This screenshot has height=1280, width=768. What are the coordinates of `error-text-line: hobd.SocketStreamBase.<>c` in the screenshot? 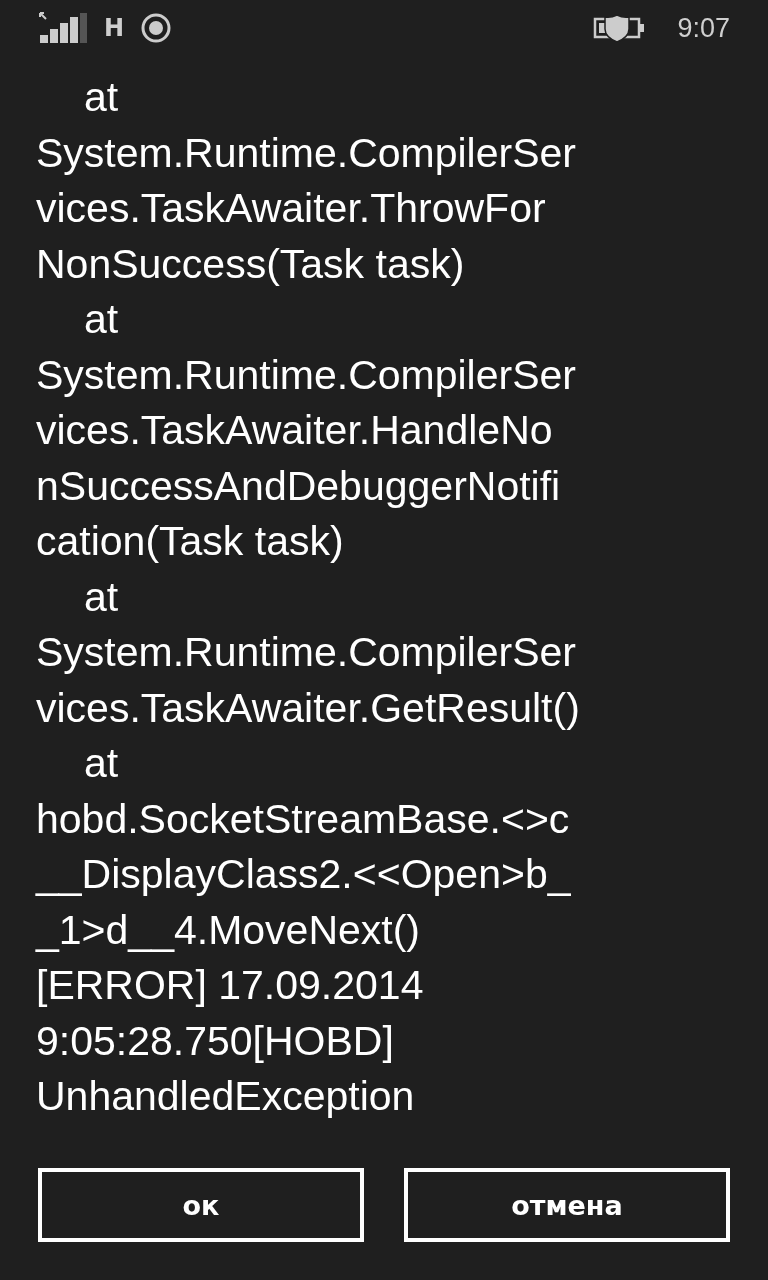 It's located at (303, 818).